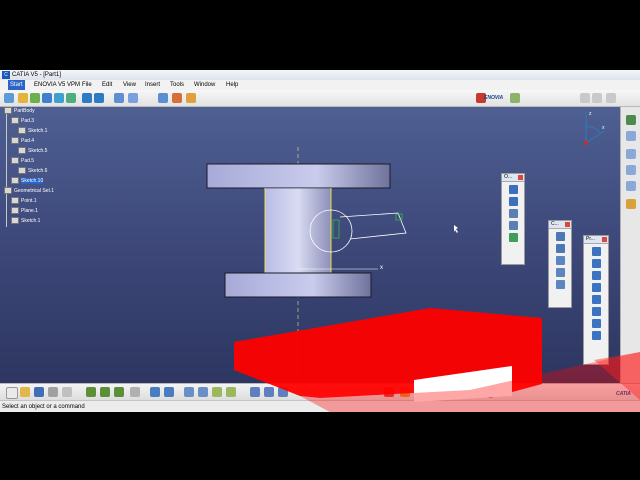 The image size is (640, 480). I want to click on circle-icon, so click(596, 275).